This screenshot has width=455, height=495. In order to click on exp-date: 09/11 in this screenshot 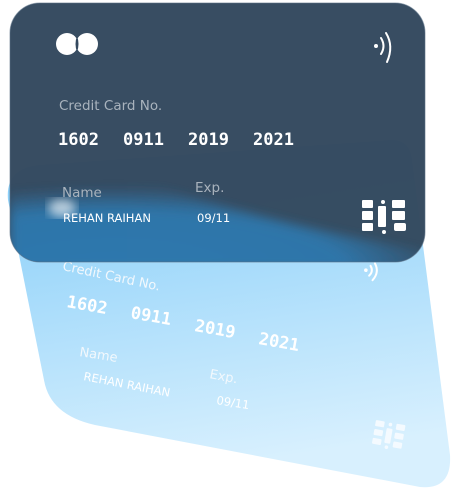, I will do `click(213, 218)`.